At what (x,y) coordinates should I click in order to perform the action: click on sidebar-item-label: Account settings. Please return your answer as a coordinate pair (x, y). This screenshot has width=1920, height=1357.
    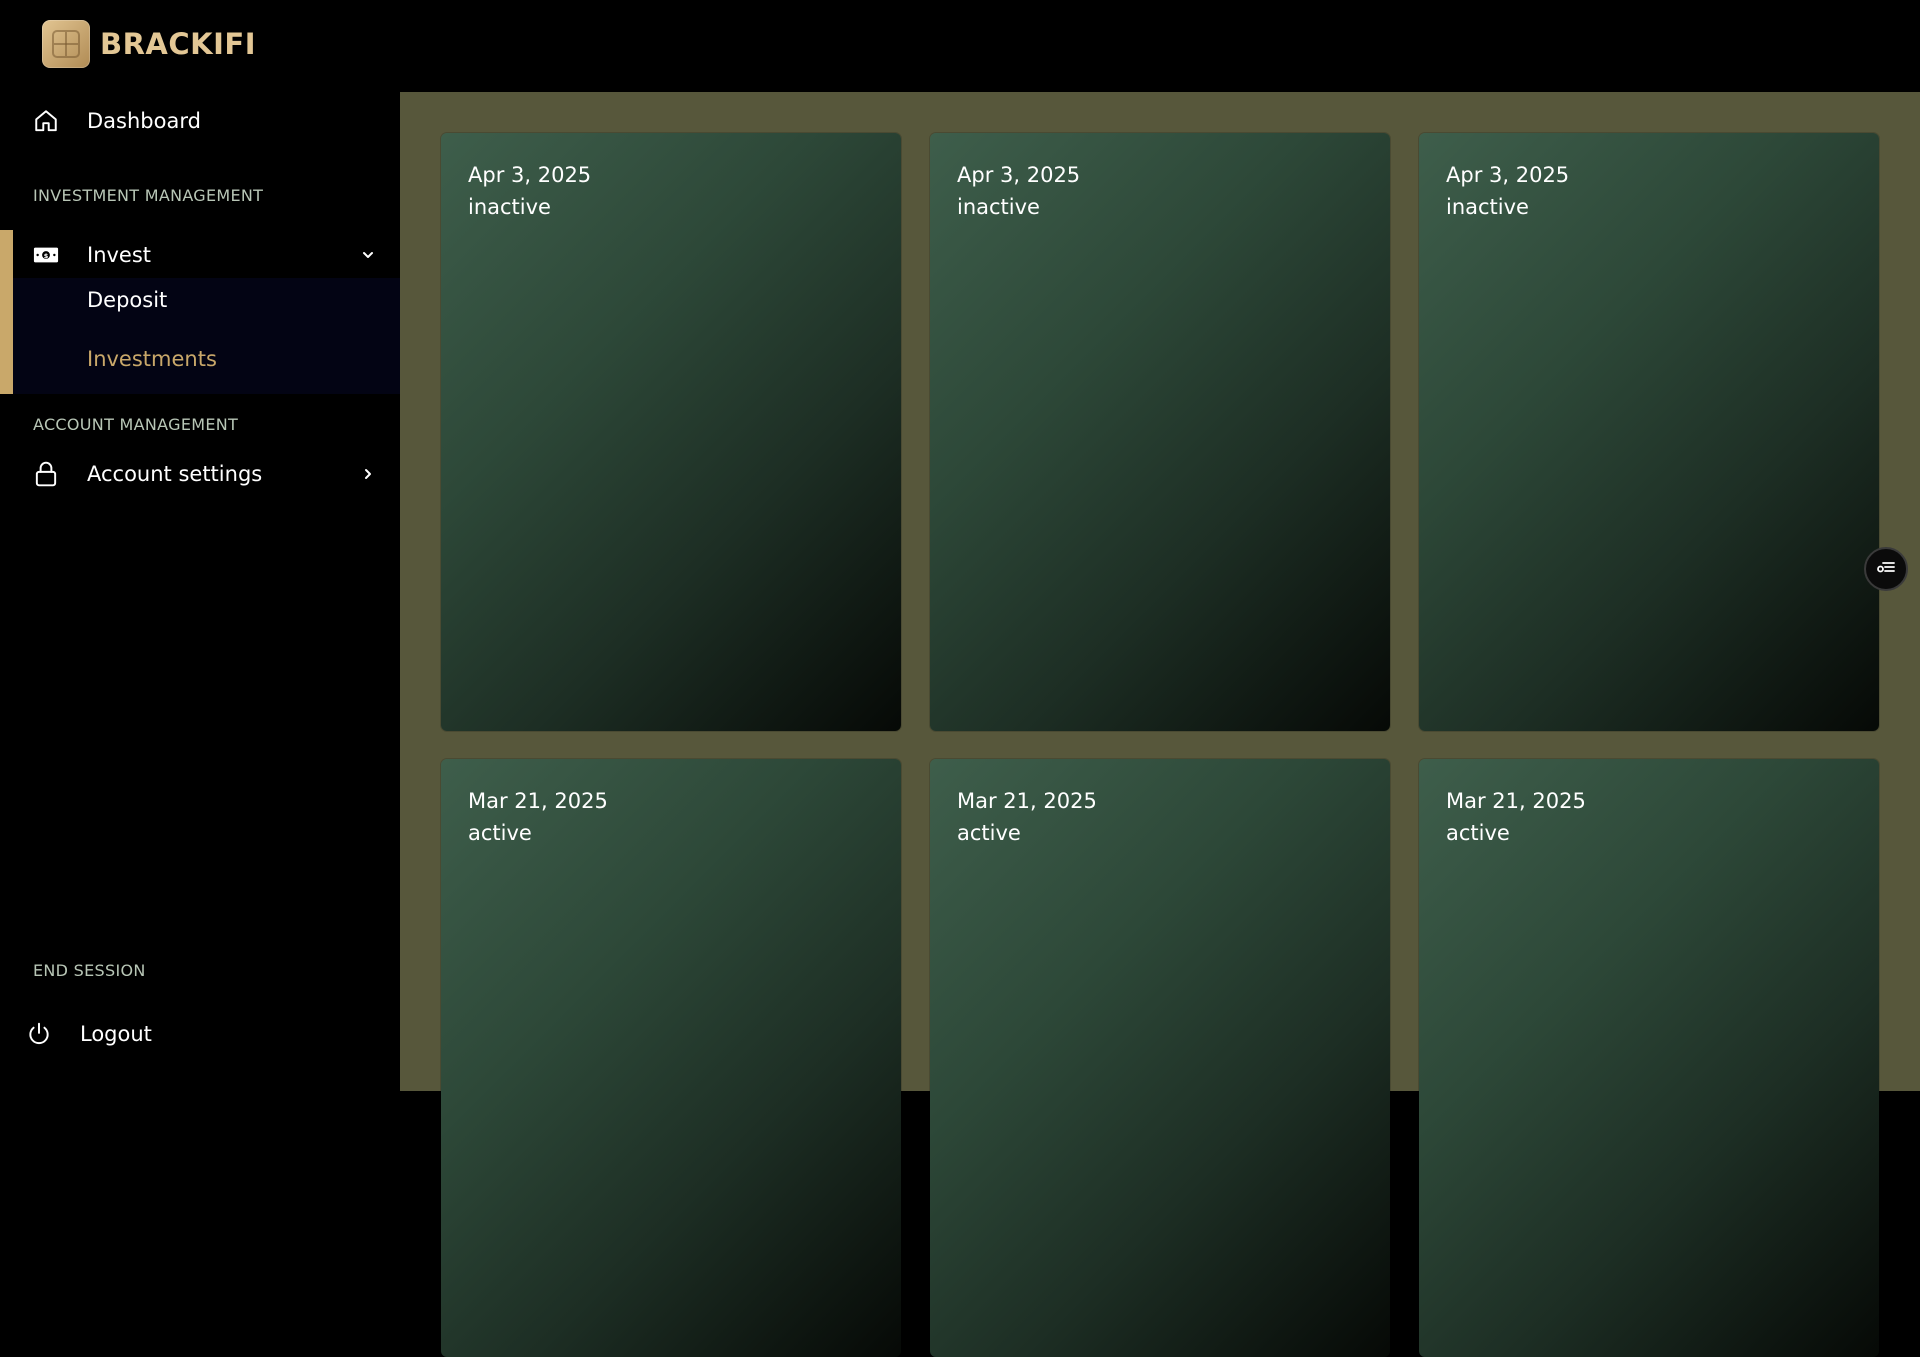
    Looking at the image, I should click on (175, 474).